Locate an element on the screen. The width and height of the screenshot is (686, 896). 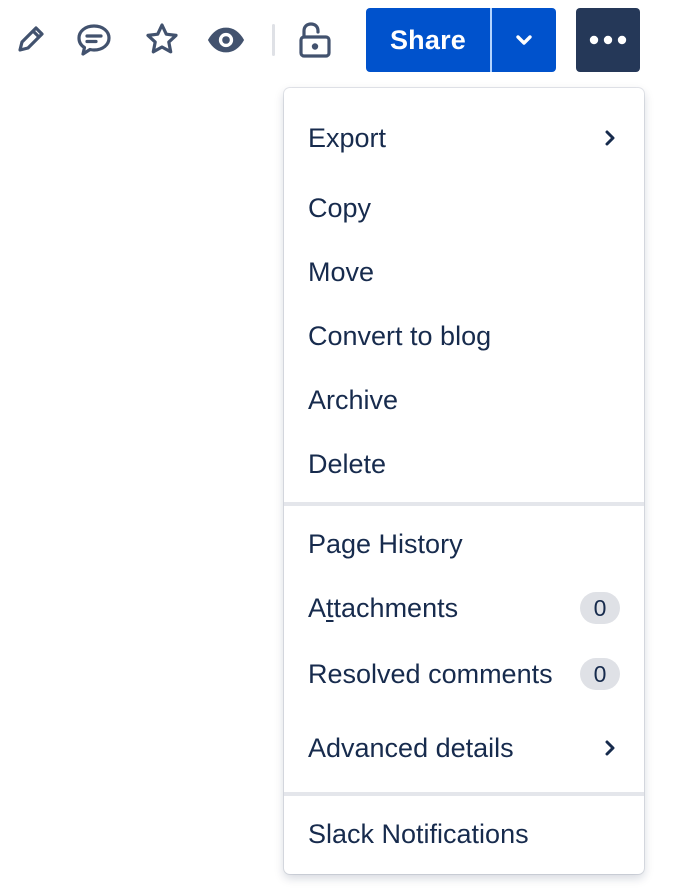
chevron-down-icon is located at coordinates (524, 40).